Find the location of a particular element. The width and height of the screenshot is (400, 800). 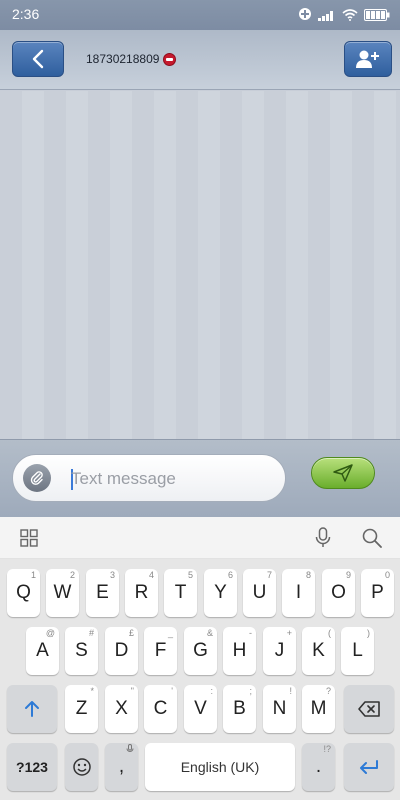

key-e: E3 is located at coordinates (102, 593).